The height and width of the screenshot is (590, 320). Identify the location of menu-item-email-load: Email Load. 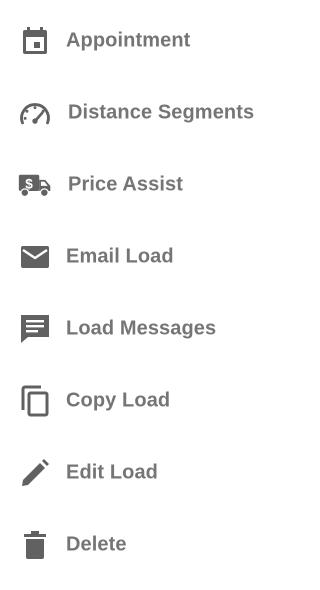
(135, 257).